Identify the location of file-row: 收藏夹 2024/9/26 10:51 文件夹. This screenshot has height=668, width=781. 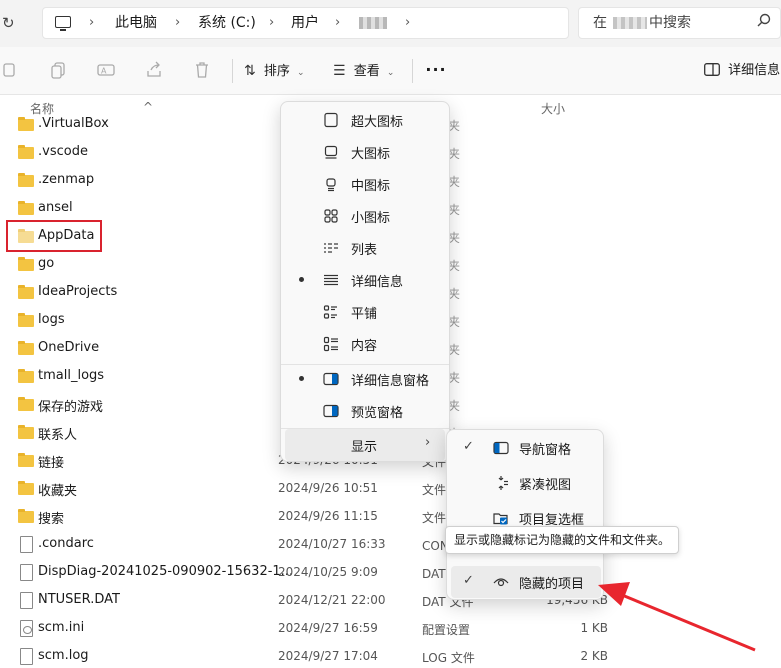
(390, 489).